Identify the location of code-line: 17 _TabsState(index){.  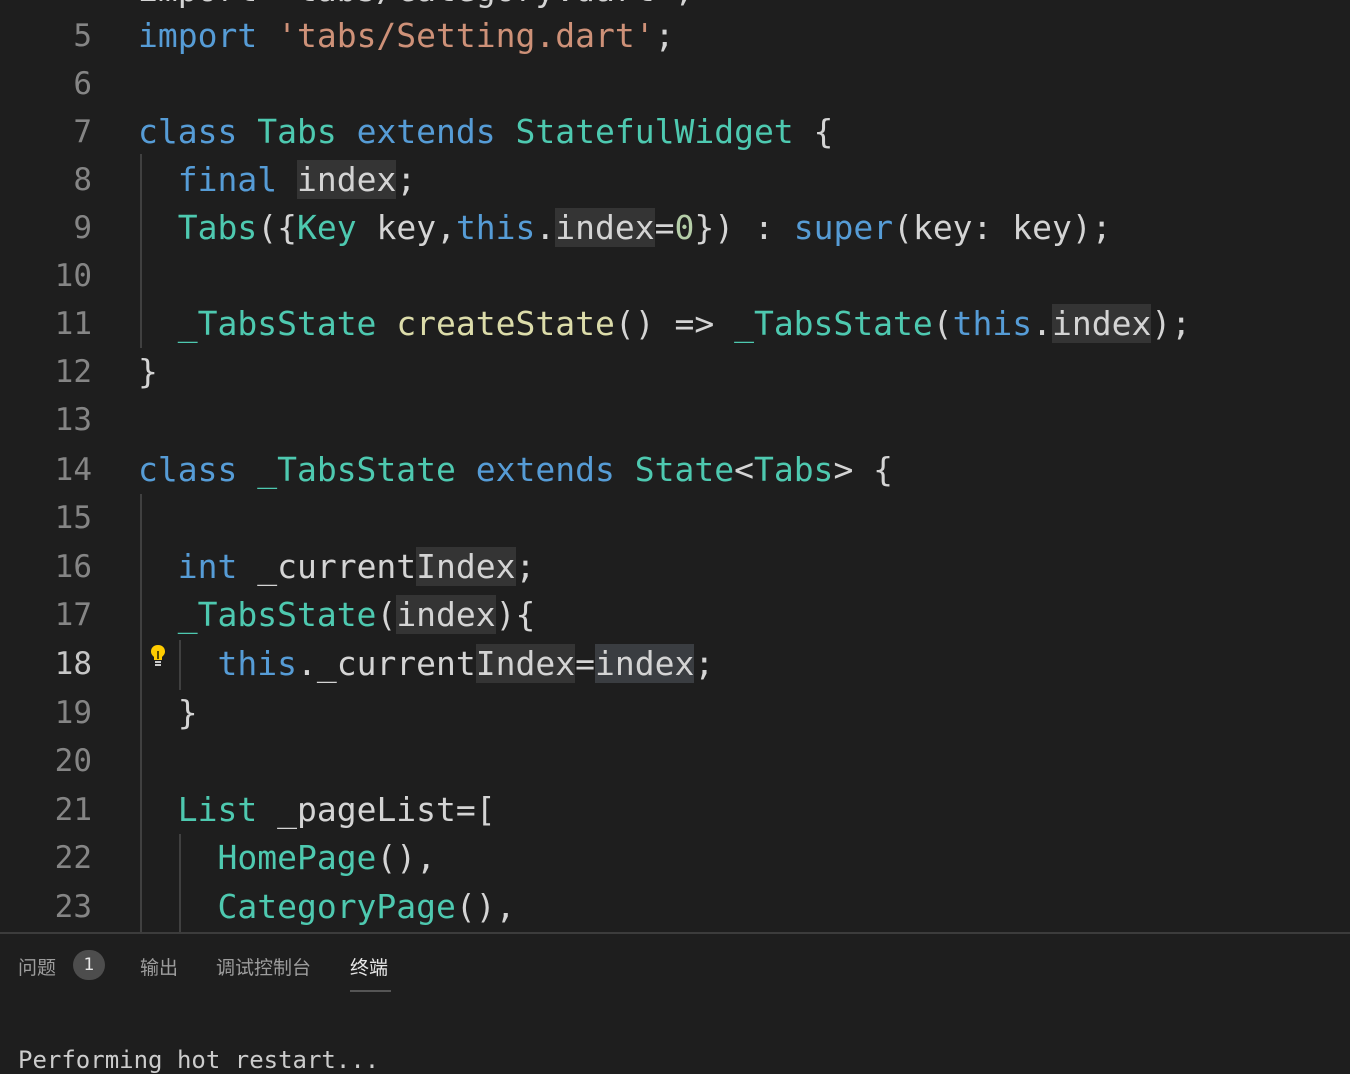
(675, 615).